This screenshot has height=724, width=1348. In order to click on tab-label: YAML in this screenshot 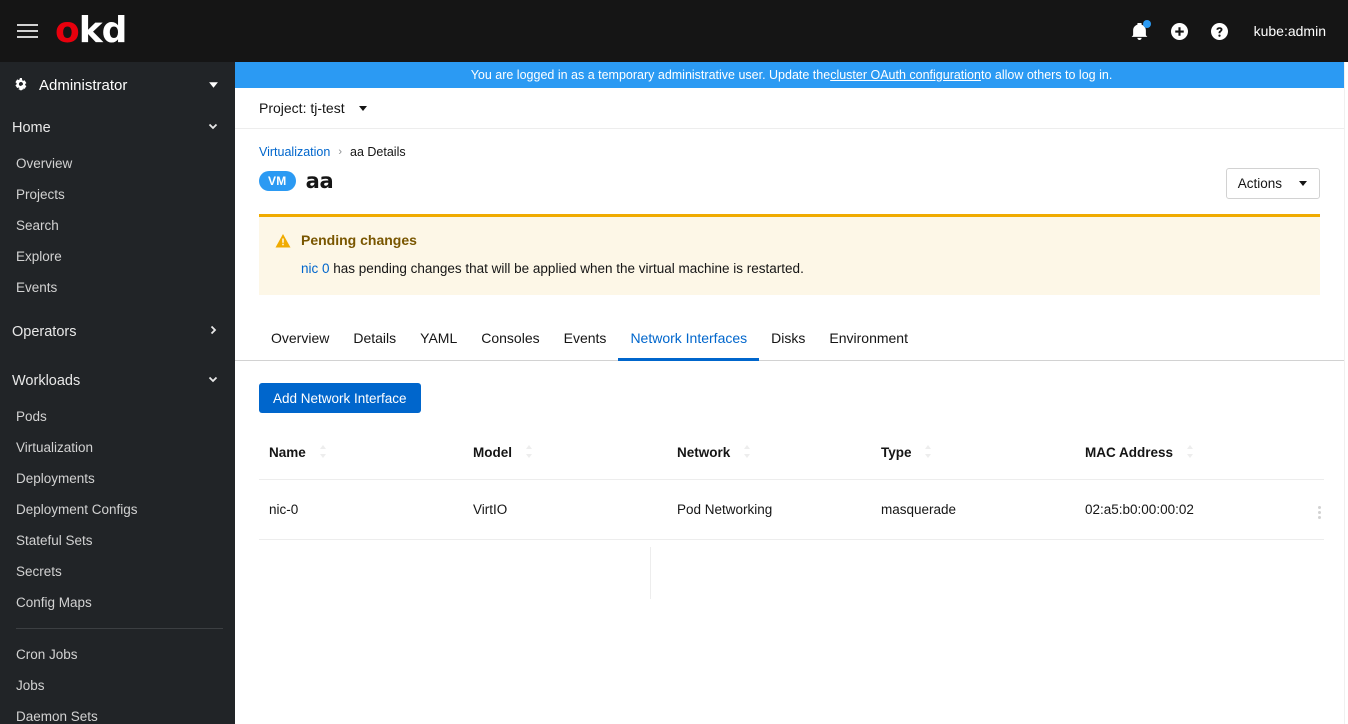, I will do `click(439, 338)`.